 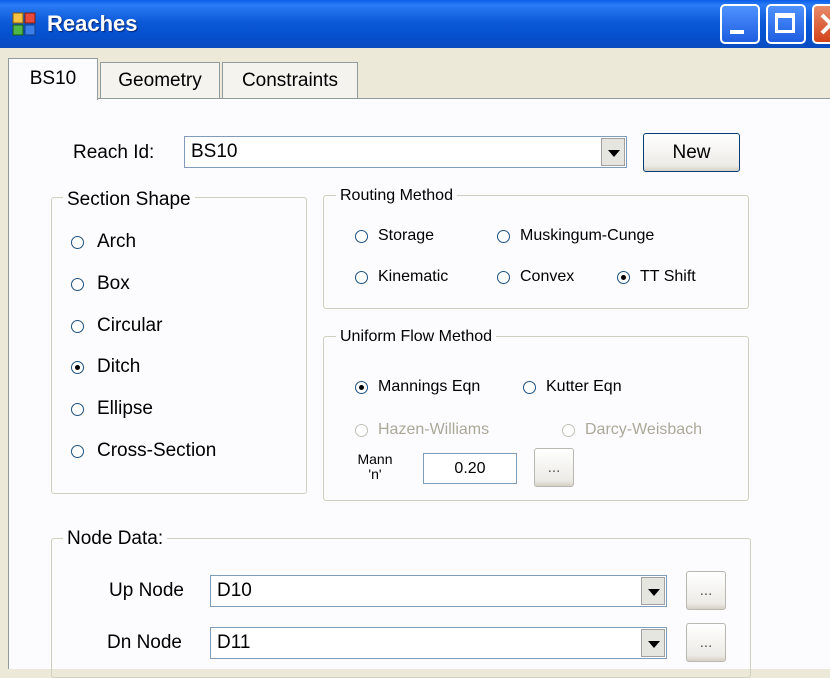 What do you see at coordinates (644, 429) in the screenshot?
I see `label-darcy-weisbach: Darcy-Weisbach` at bounding box center [644, 429].